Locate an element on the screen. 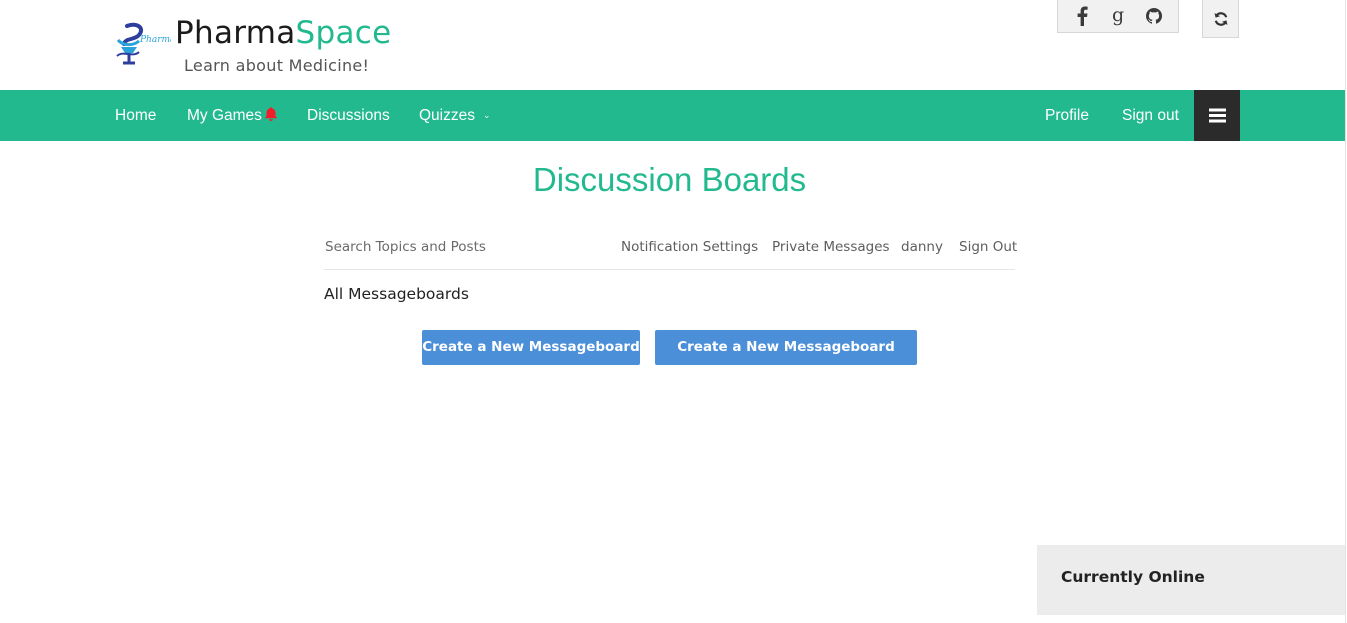 The image size is (1347, 623). nav-my-games-label: My Games is located at coordinates (224, 115).